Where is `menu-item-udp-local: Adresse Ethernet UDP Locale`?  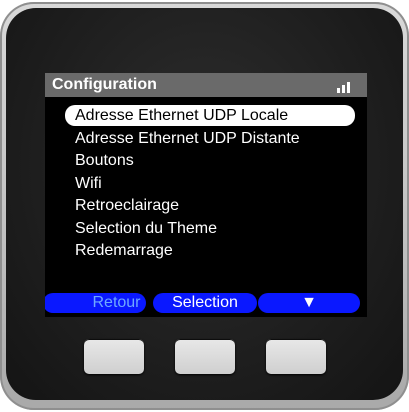
menu-item-udp-local: Adresse Ethernet UDP Locale is located at coordinates (210, 115).